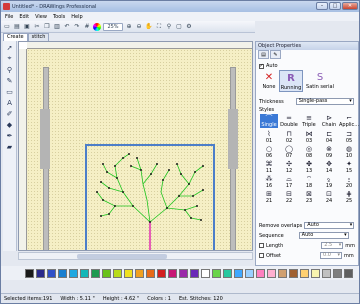 This screenshot has width=360, height=304. What do you see at coordinates (57, 27) in the screenshot?
I see `paste-icon: ▥` at bounding box center [57, 27].